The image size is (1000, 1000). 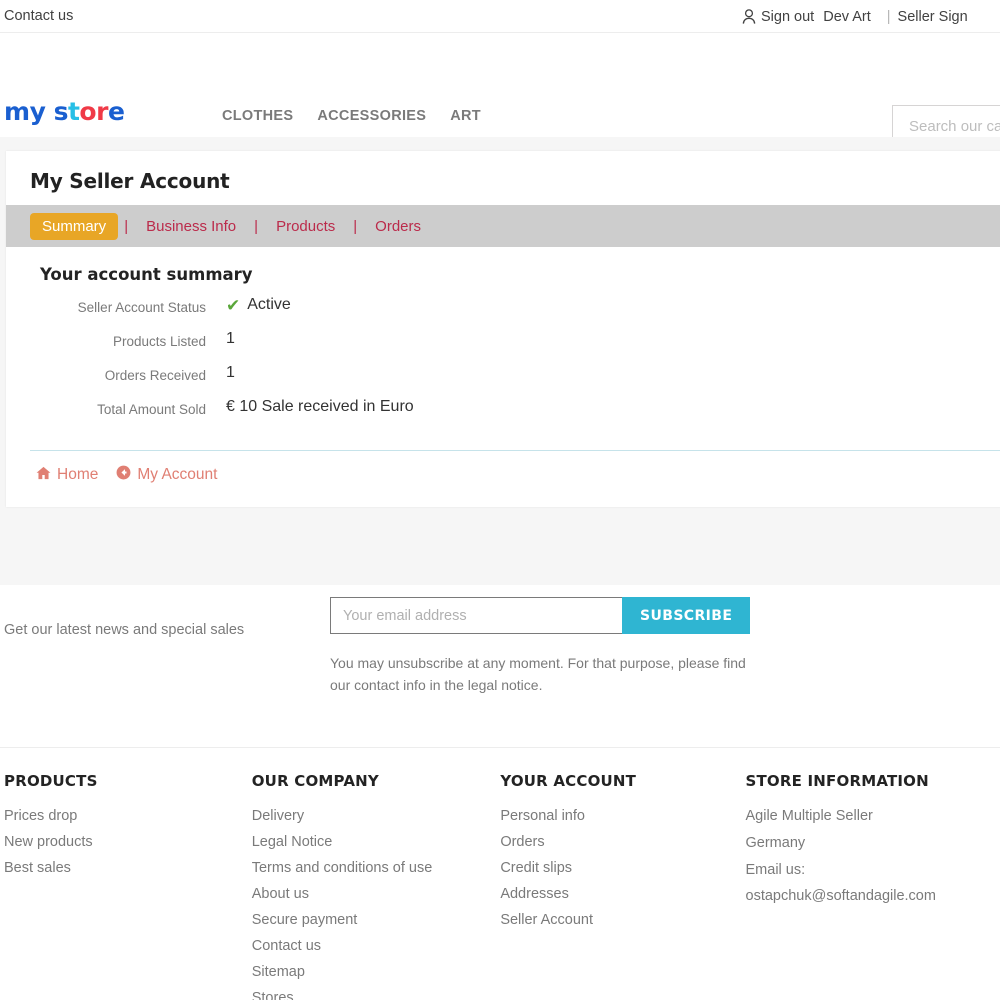 I want to click on footer-heading-our-company: OUR COMPANY, so click(x=315, y=781).